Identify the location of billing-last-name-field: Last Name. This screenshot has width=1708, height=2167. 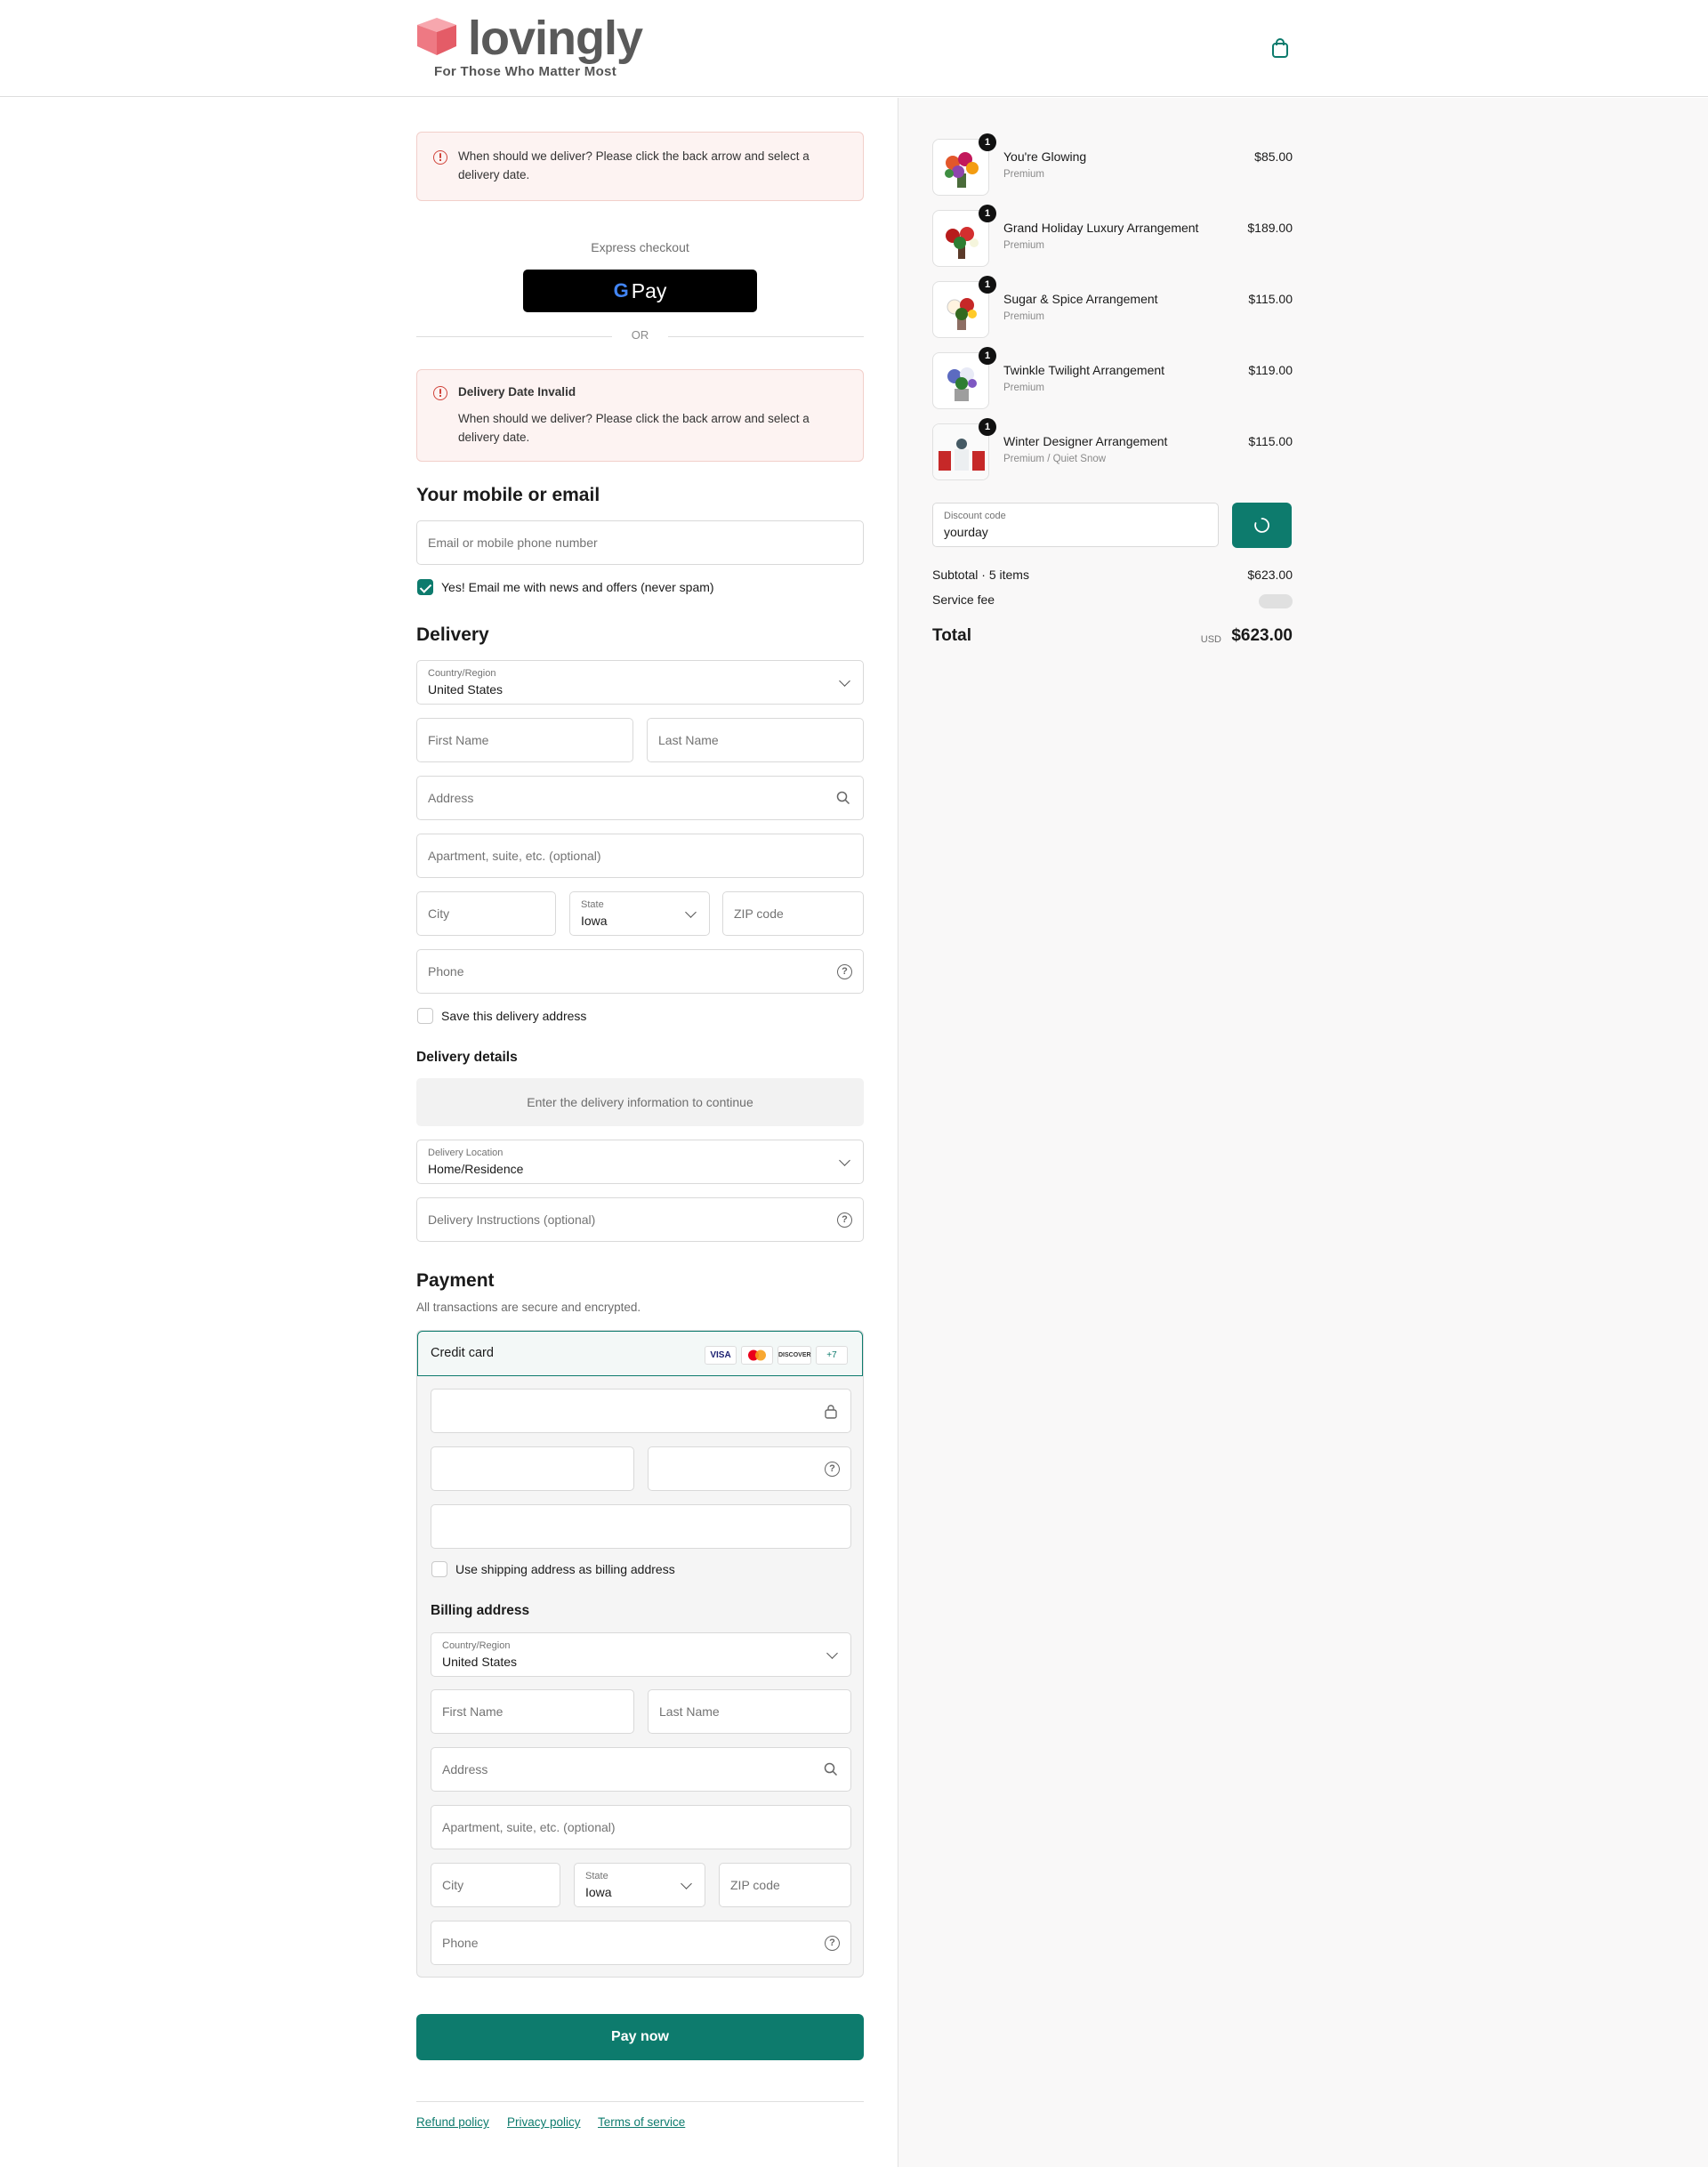
(749, 1711).